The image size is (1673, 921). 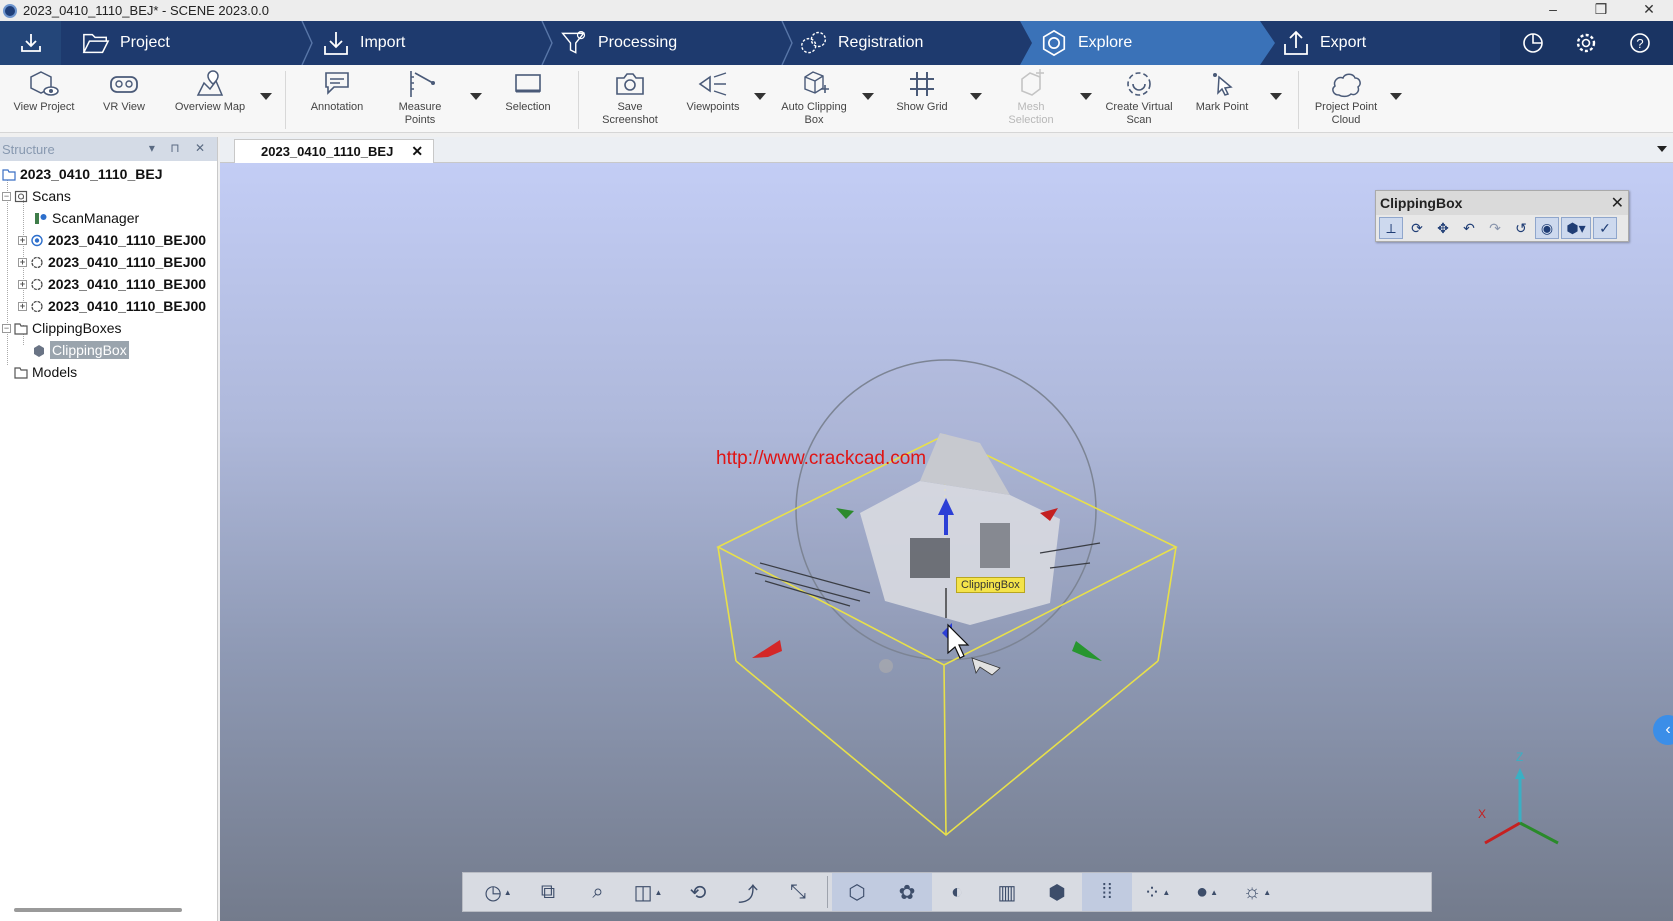 What do you see at coordinates (548, 892) in the screenshot?
I see `zoom-extents-icon: ⧉` at bounding box center [548, 892].